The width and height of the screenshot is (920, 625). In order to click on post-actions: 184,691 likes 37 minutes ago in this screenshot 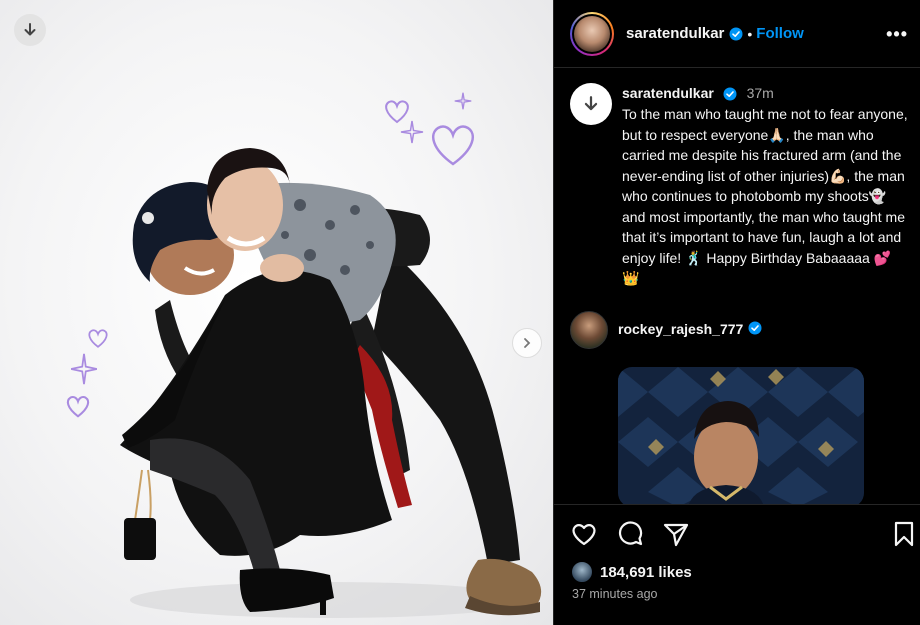, I will do `click(737, 564)`.